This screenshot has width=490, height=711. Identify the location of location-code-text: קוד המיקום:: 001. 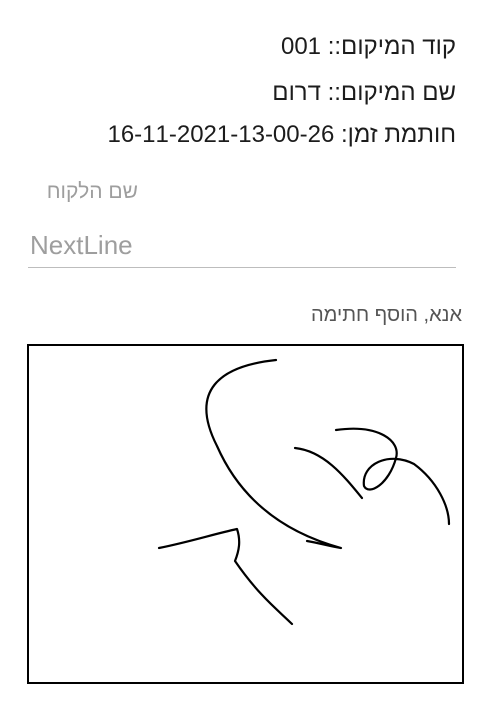
(368, 46).